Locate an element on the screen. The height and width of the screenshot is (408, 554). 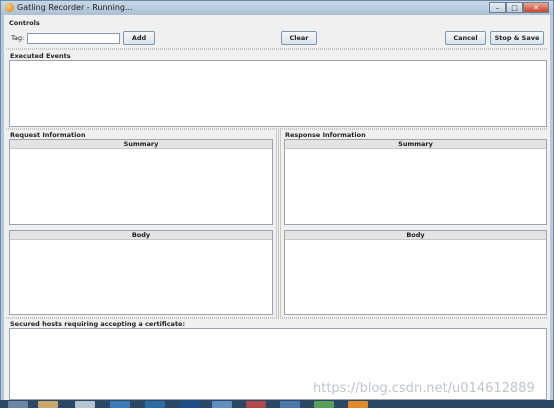
close-button: ✕ is located at coordinates (536, 7).